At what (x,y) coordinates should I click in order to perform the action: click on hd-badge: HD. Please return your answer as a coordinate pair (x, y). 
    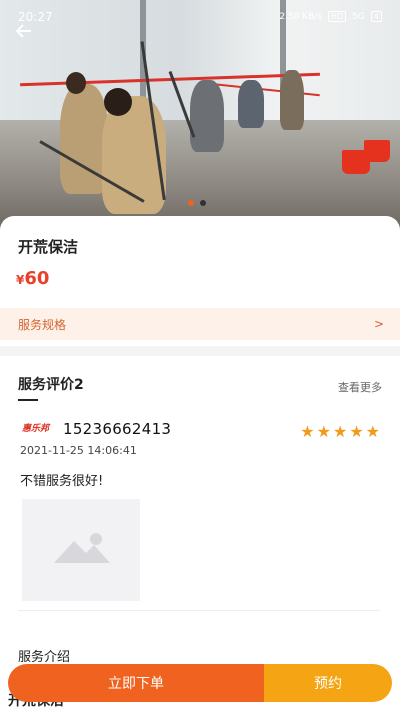
    Looking at the image, I should click on (337, 16).